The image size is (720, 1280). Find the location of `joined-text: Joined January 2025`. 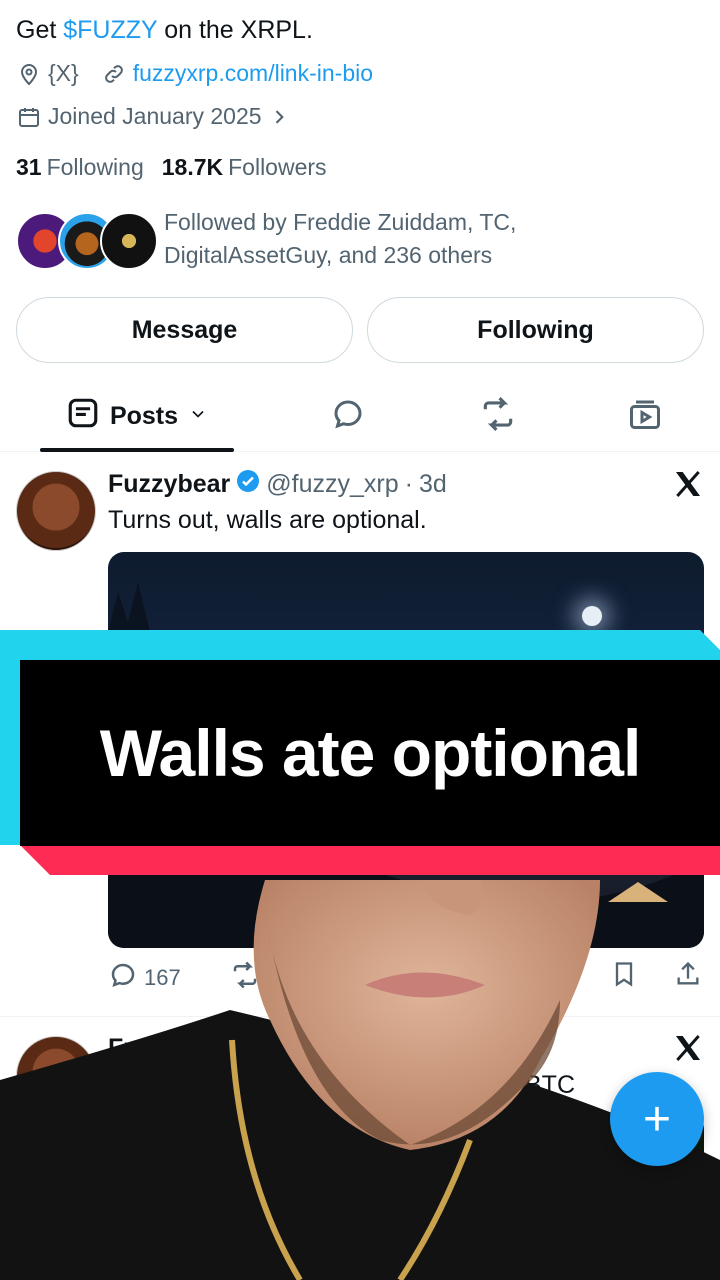

joined-text: Joined January 2025 is located at coordinates (155, 116).